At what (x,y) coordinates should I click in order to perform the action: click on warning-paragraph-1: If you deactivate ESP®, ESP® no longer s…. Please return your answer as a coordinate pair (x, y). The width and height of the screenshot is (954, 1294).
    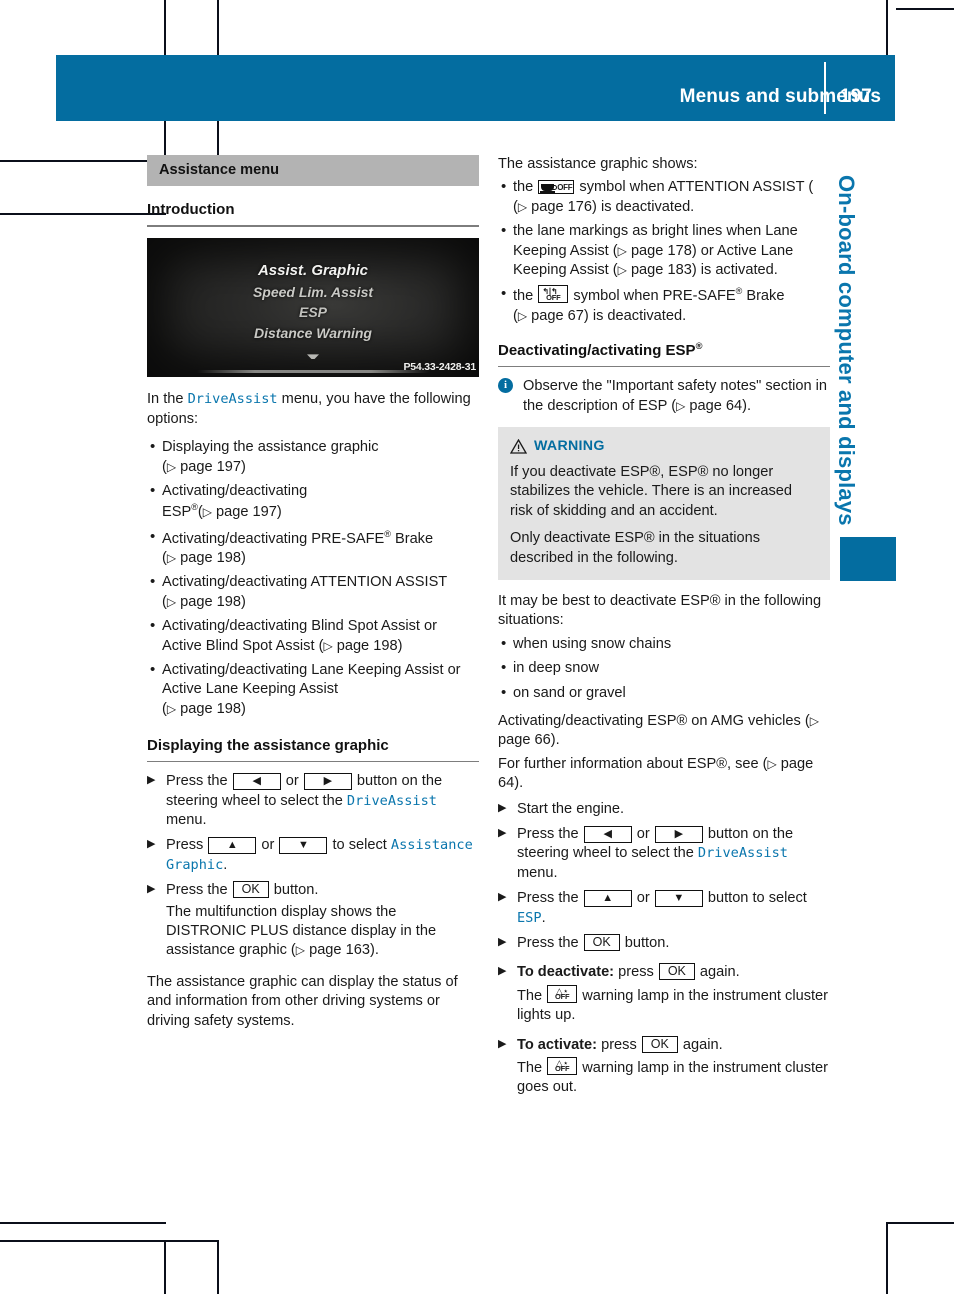
    Looking at the image, I should click on (651, 491).